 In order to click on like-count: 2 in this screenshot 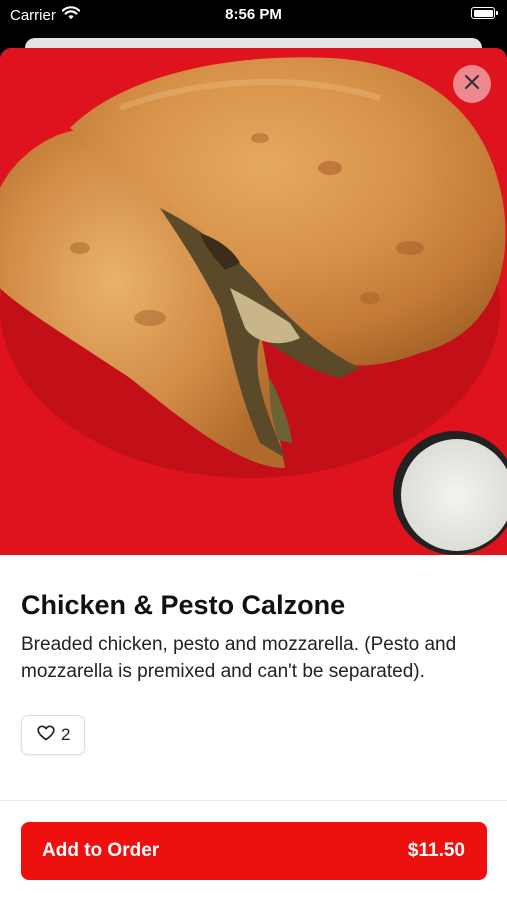, I will do `click(66, 734)`.